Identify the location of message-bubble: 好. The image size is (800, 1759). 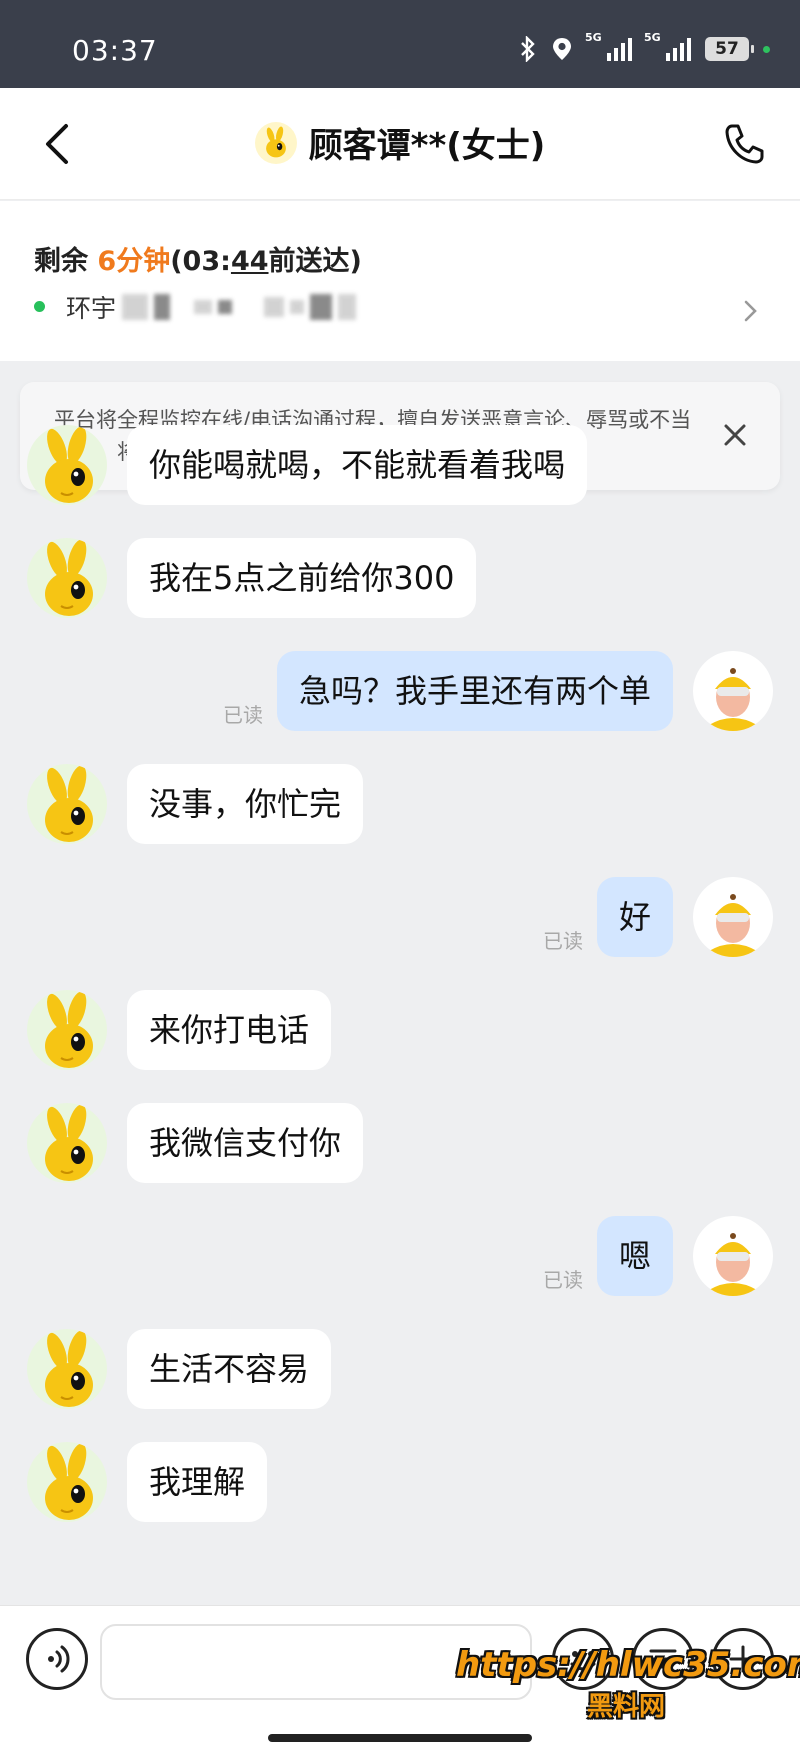
(634, 917).